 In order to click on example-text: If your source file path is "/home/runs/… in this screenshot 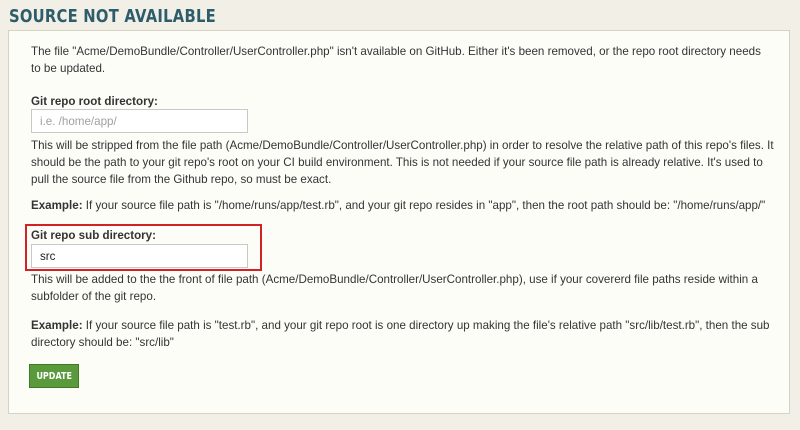, I will do `click(424, 205)`.